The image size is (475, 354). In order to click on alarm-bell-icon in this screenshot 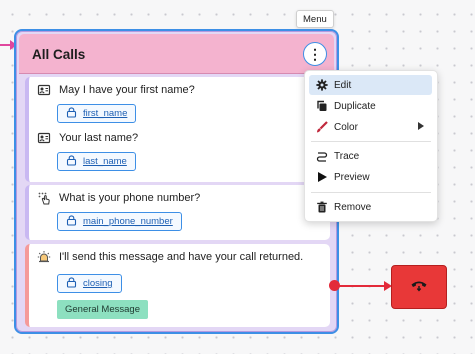, I will do `click(44, 257)`.